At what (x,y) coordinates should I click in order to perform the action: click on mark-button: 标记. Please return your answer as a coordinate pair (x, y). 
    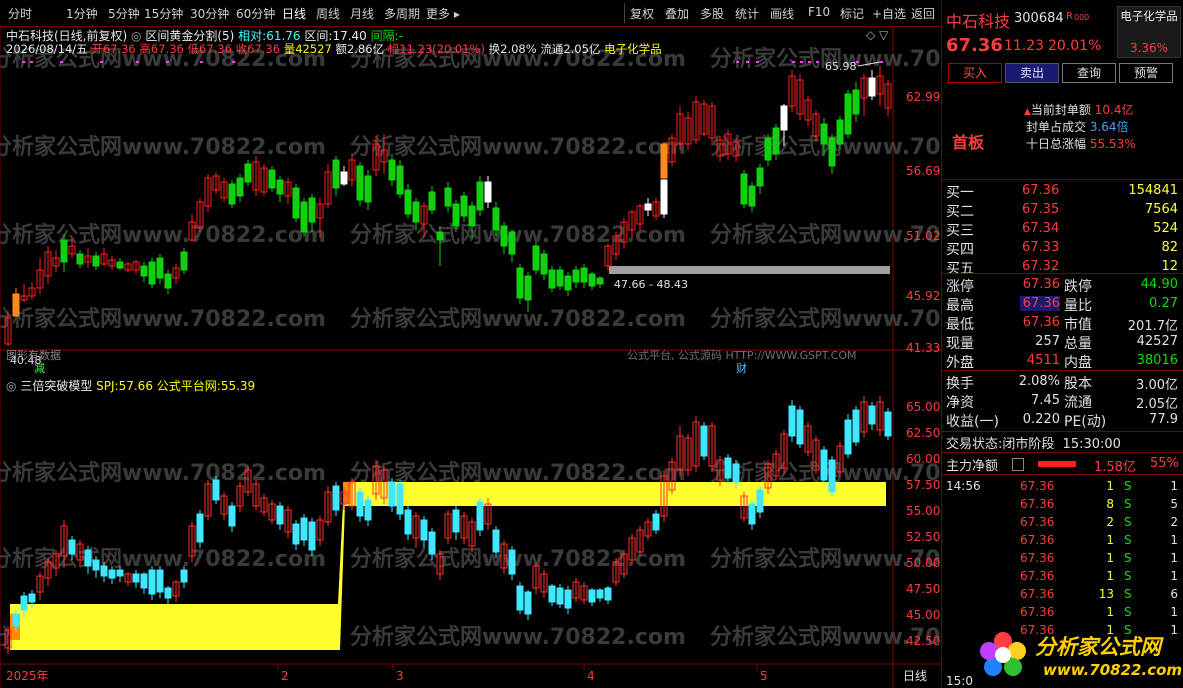
    Looking at the image, I should click on (852, 13).